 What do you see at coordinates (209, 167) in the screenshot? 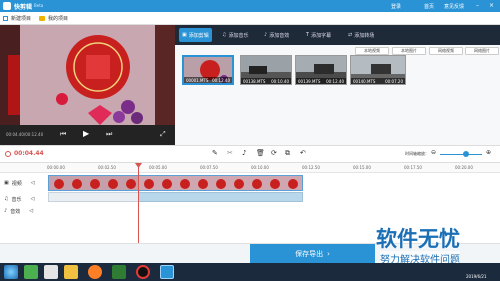
I see `ruler-tick: 00:07.50` at bounding box center [209, 167].